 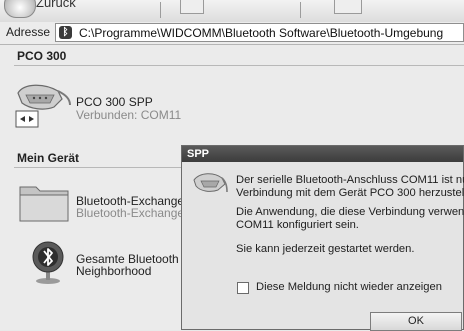 I want to click on folder-icon, so click(x=44, y=204).